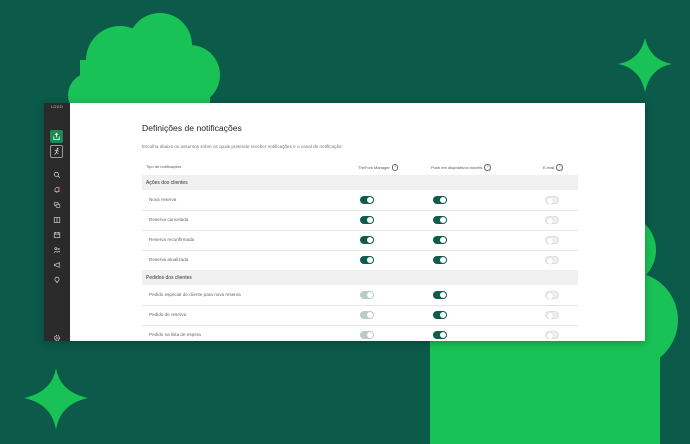 The width and height of the screenshot is (690, 444). I want to click on row-label: Nova reserva, so click(163, 199).